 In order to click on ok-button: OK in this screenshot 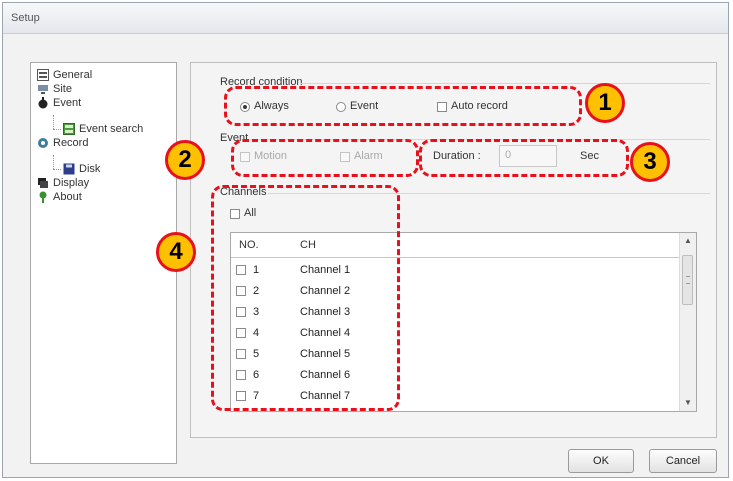, I will do `click(601, 461)`.